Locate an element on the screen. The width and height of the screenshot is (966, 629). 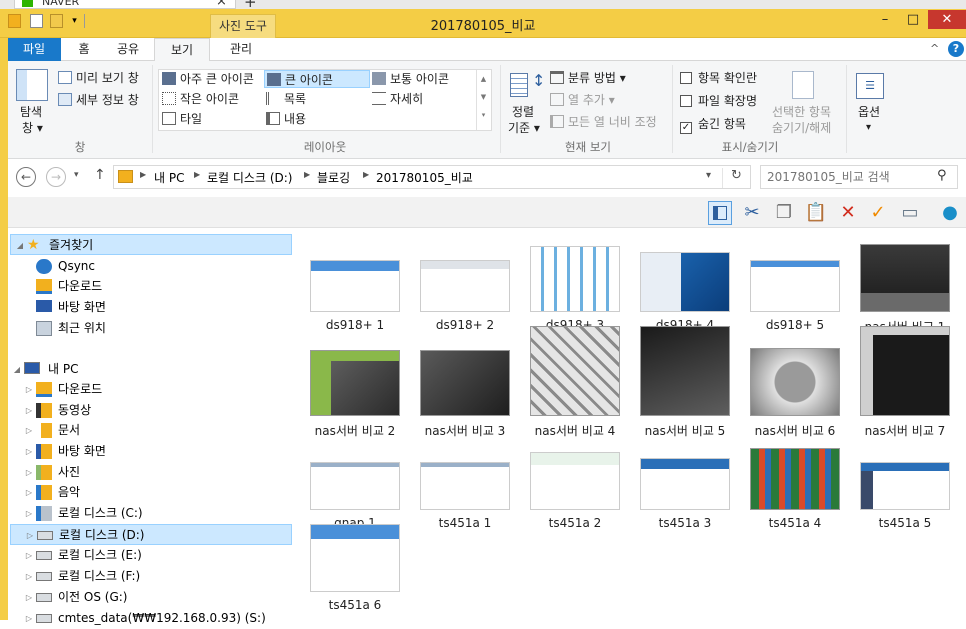
breadcrumb-current-folder: 201780105_비교 is located at coordinates (424, 177).